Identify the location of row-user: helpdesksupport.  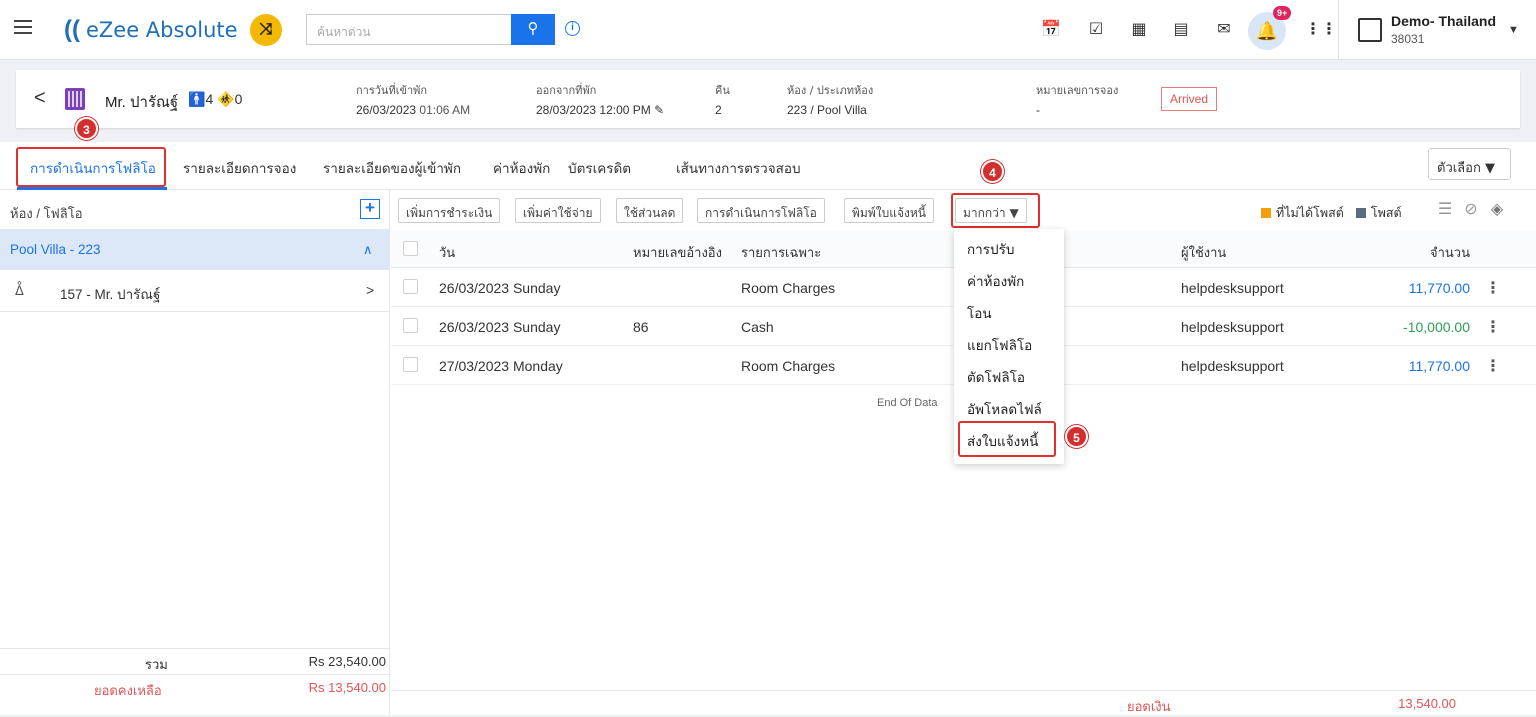
(1232, 327).